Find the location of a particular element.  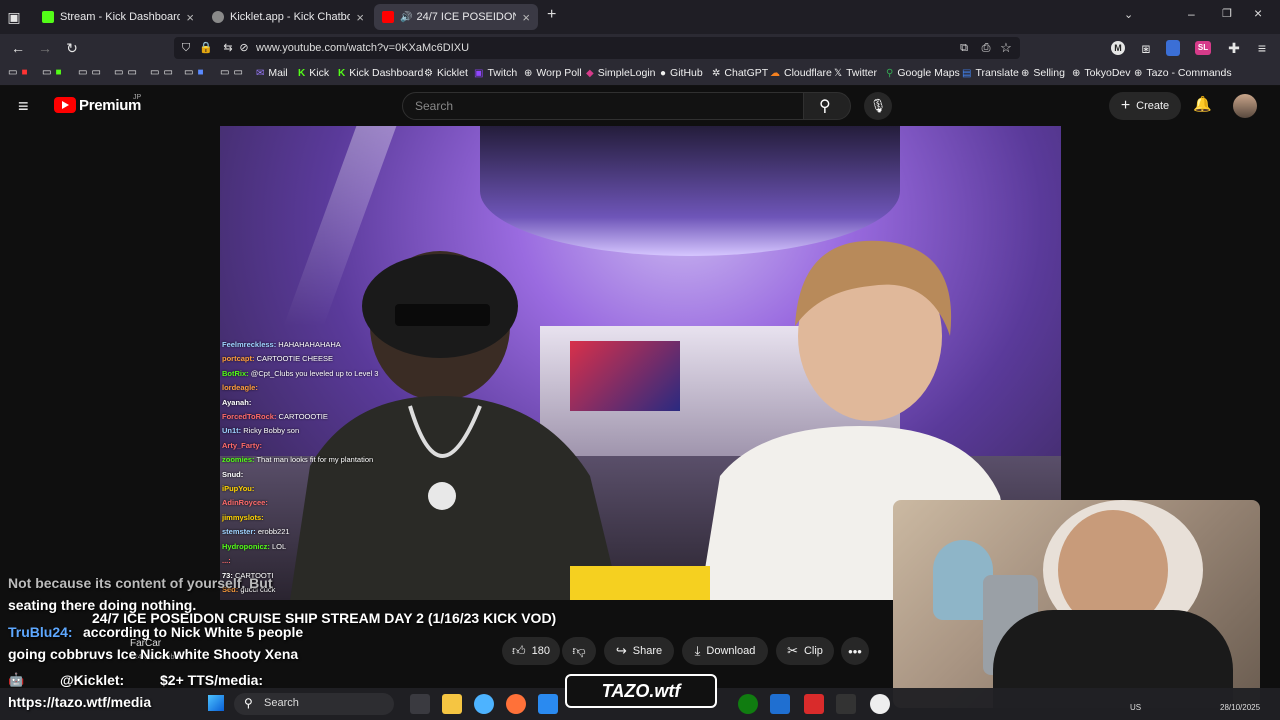

bookmark-github: ● GitHub is located at coordinates (681, 73).